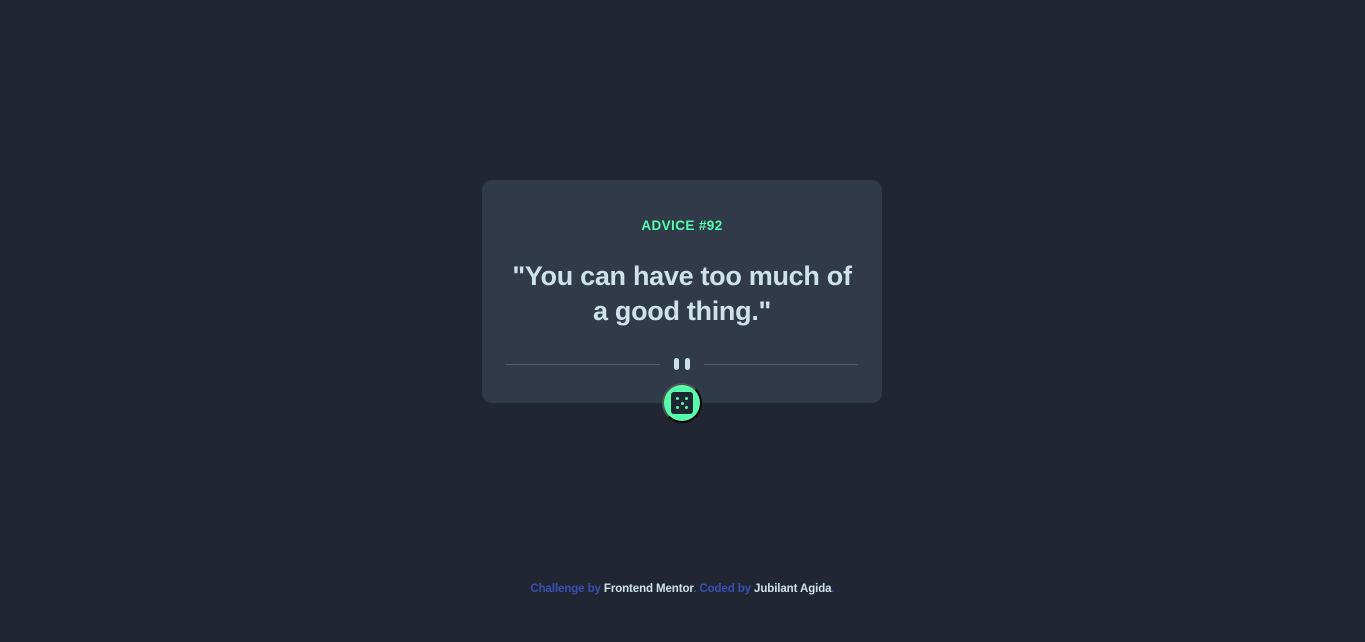 The height and width of the screenshot is (642, 1365). I want to click on frontend-mentor-link: Frontend Mentor, so click(648, 589).